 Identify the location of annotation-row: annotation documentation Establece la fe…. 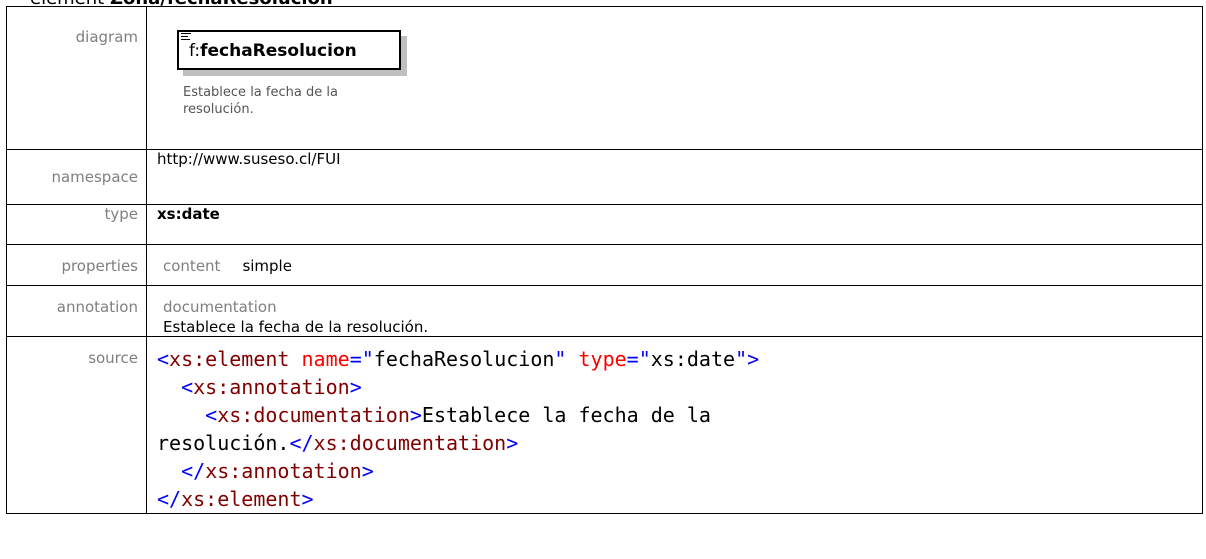
(604, 311).